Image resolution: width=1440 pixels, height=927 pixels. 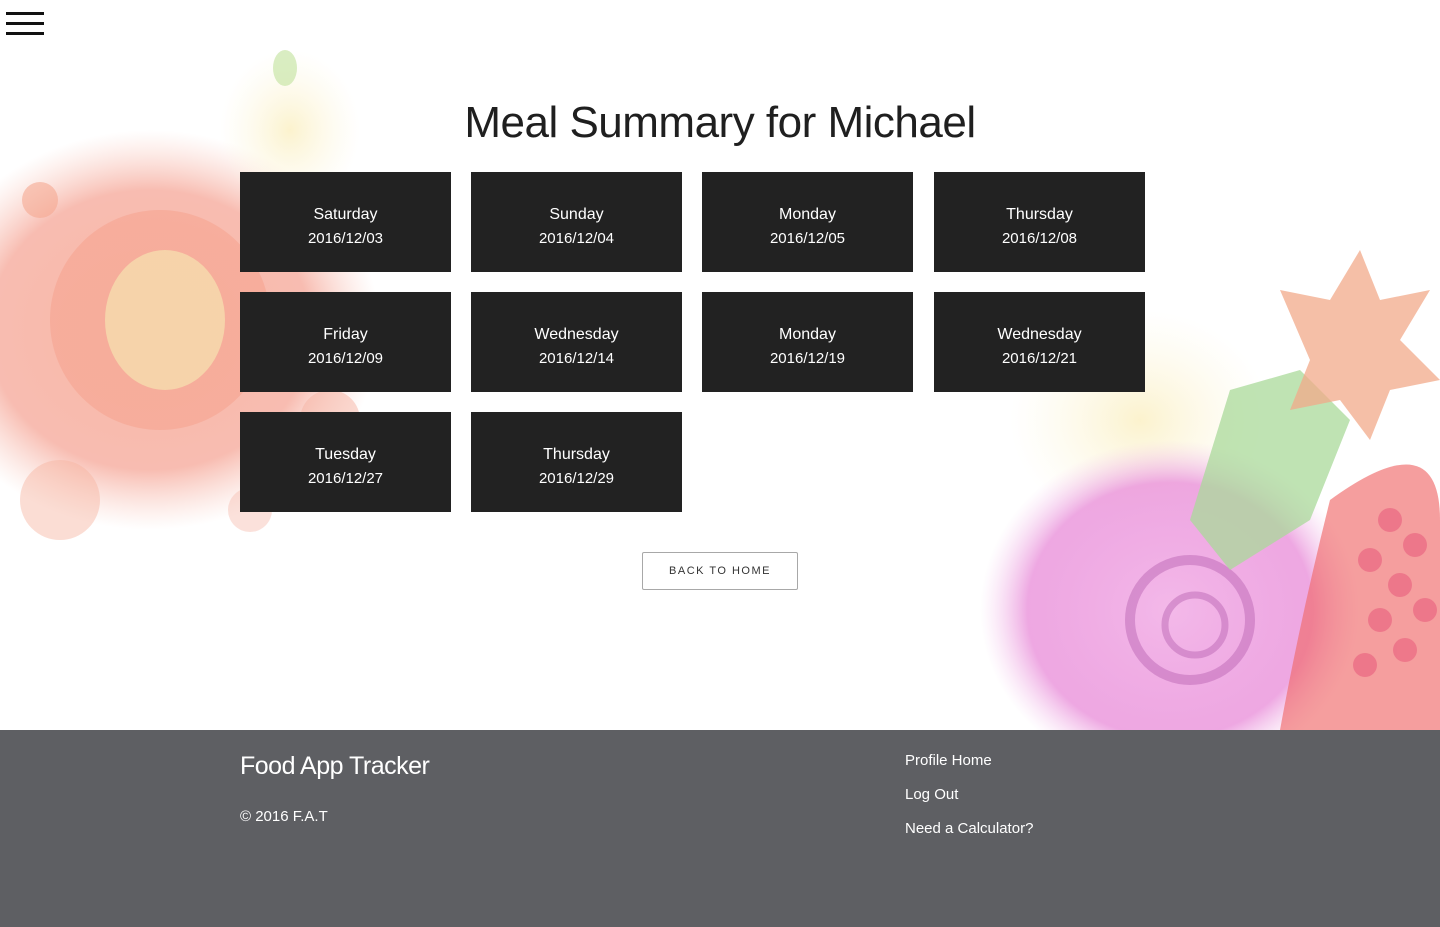 I want to click on footer-copyright: © 2016 F.A.T, so click(x=284, y=816).